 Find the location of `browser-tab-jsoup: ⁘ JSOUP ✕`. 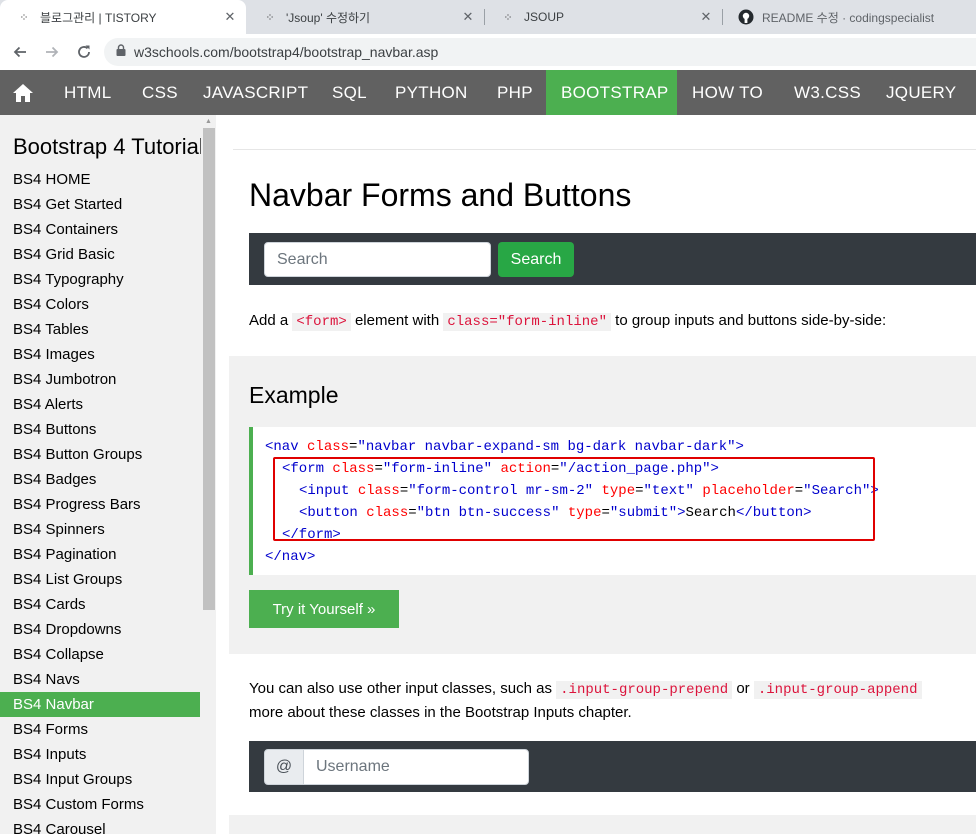

browser-tab-jsoup: ⁘ JSOUP ✕ is located at coordinates (603, 17).